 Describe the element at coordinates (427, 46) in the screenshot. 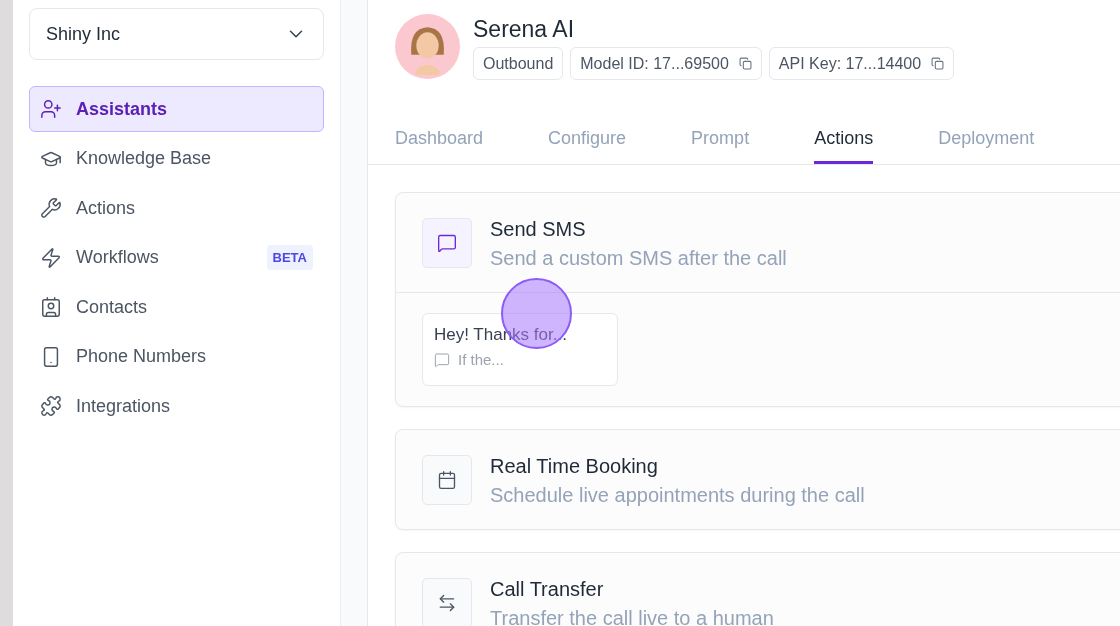

I see `avatar-drawing` at that location.